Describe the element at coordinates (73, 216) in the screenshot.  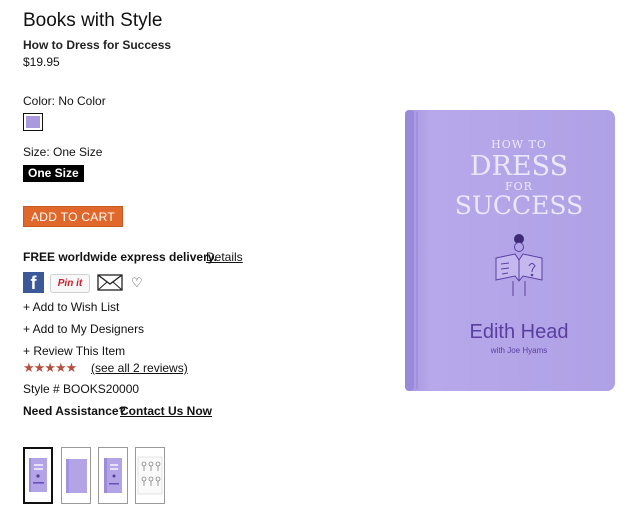
I see `add-to-cart-button: ADD TO CART` at that location.